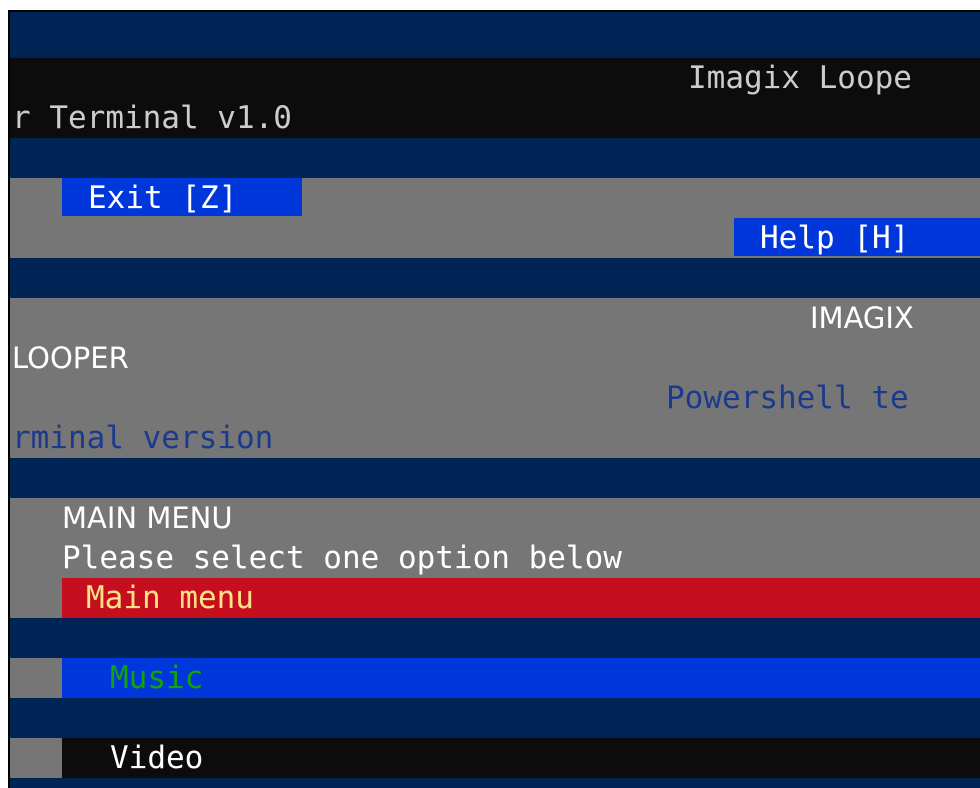  Describe the element at coordinates (70, 358) in the screenshot. I see `app-name-part-2: LOOPER` at that location.